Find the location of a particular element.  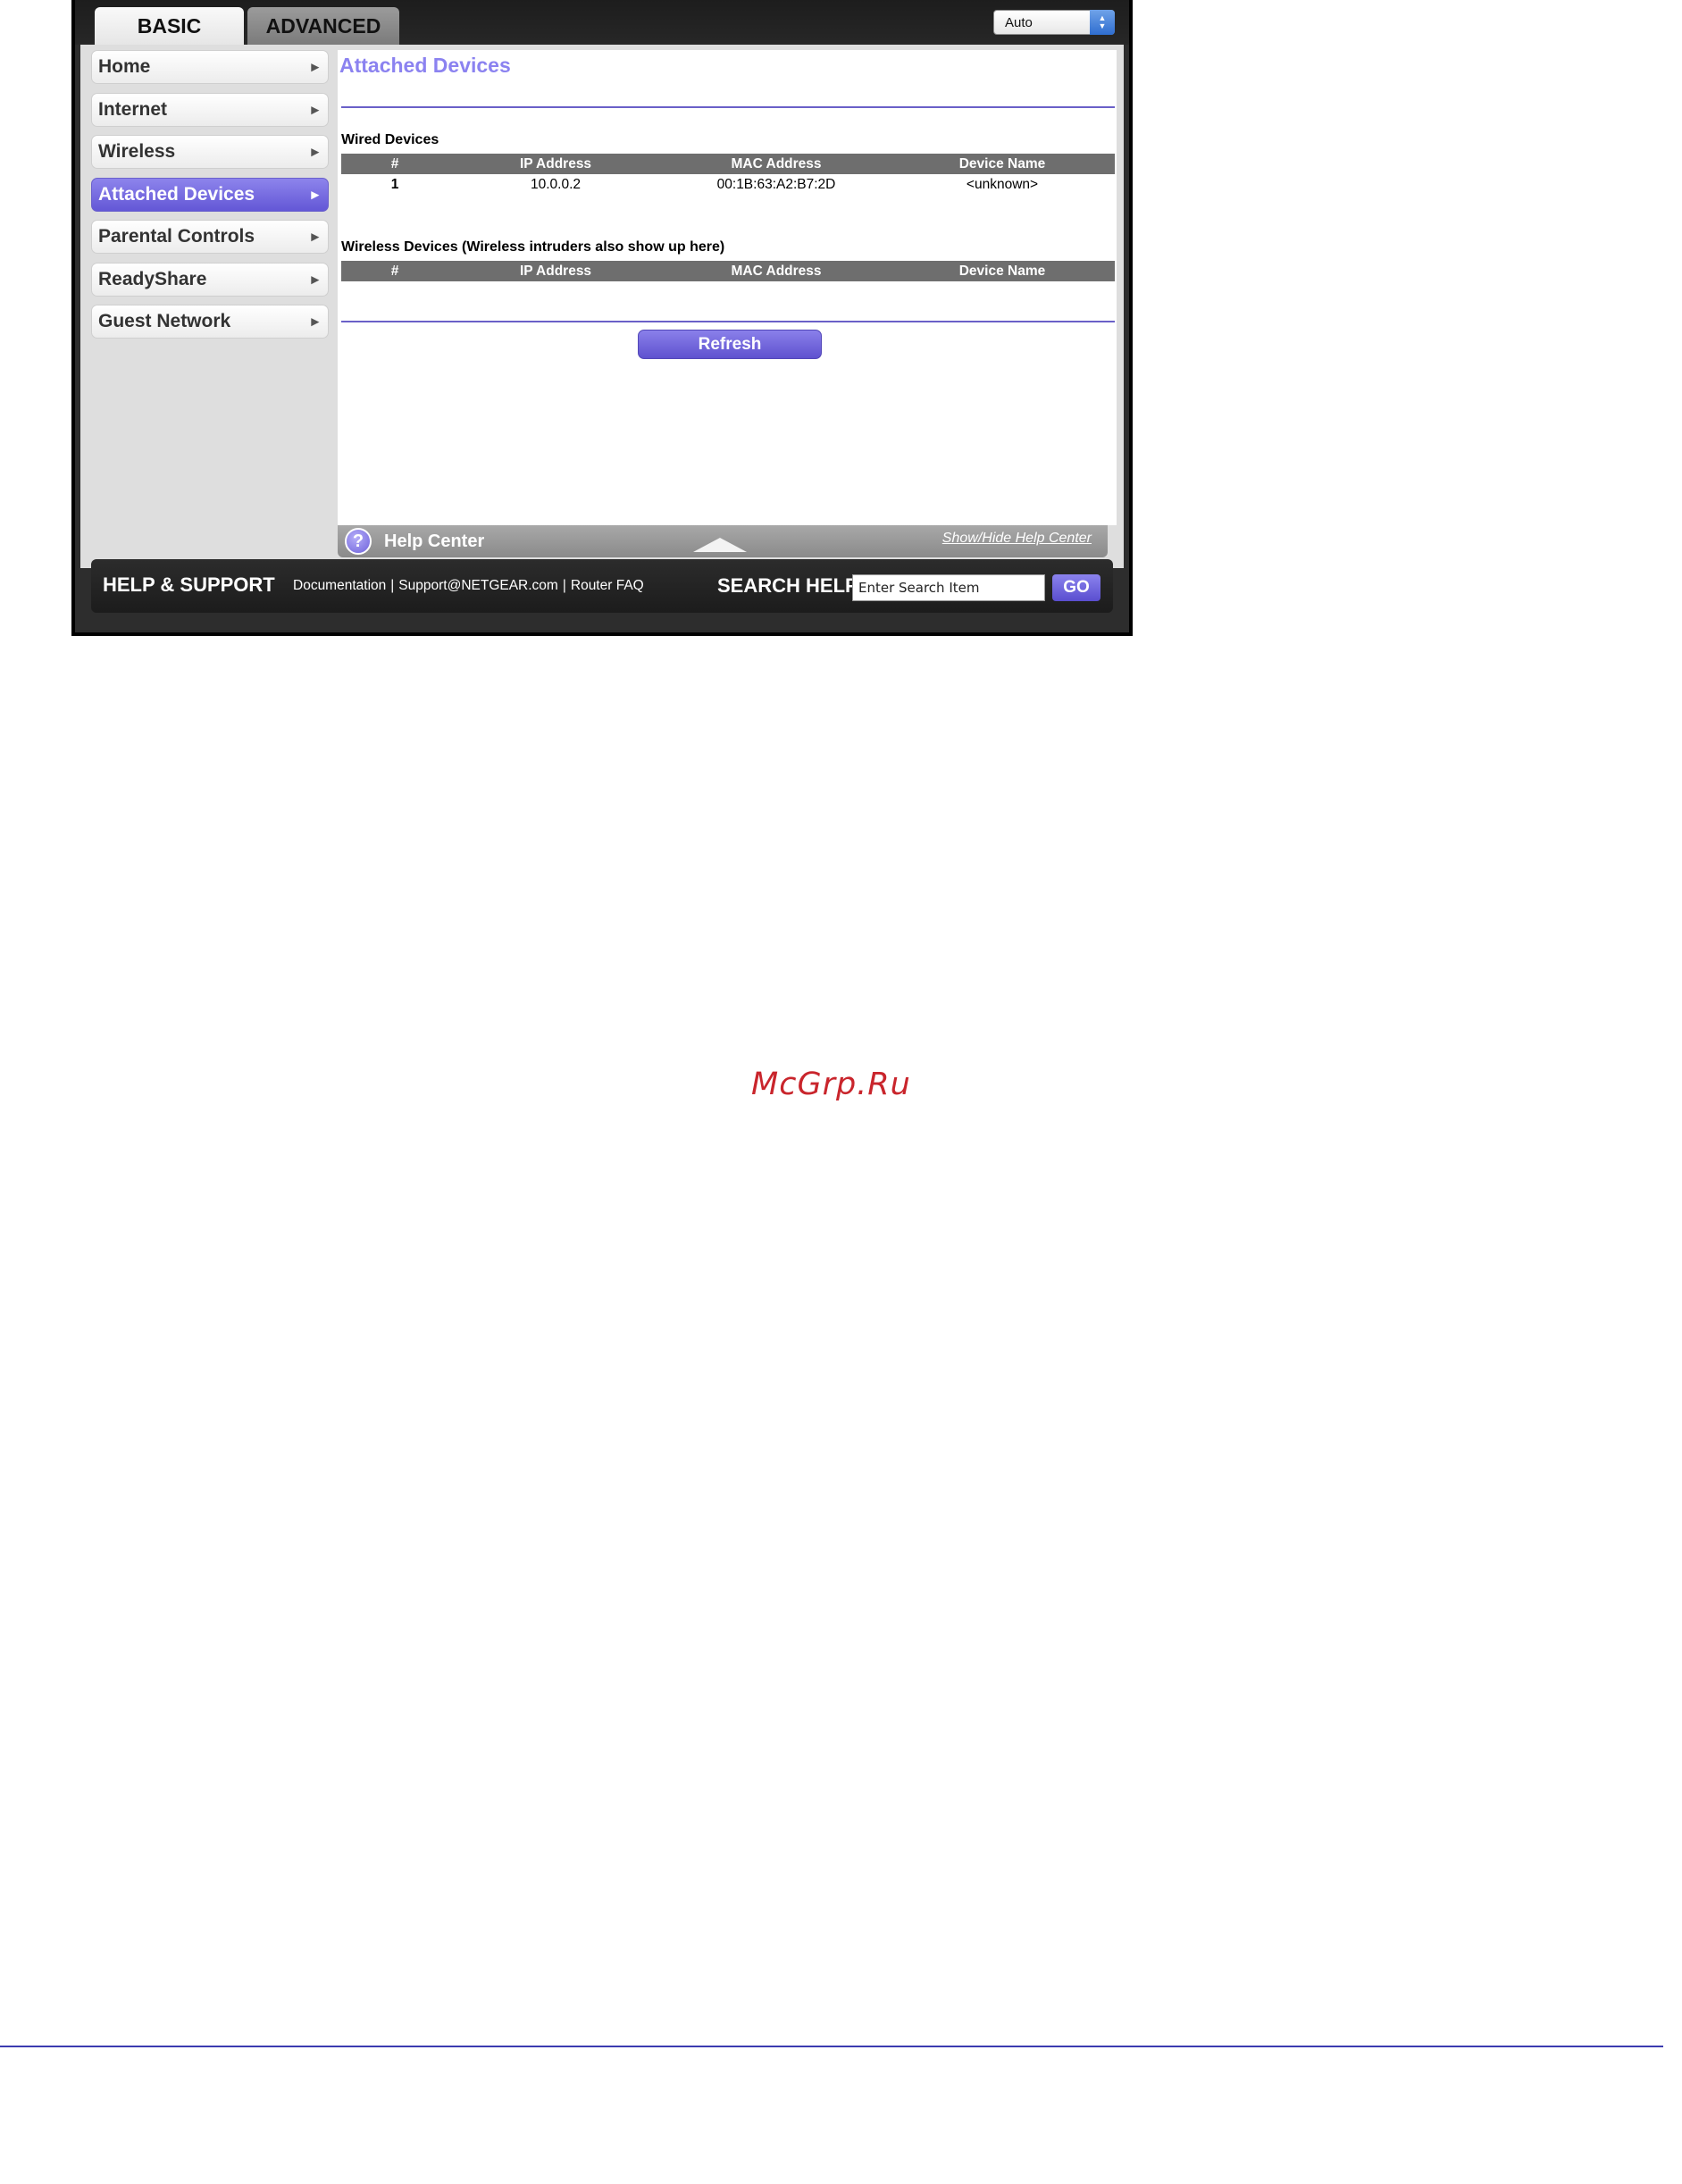

wireless-devices-table: # IP Address MAC Address Device Name is located at coordinates (728, 271).